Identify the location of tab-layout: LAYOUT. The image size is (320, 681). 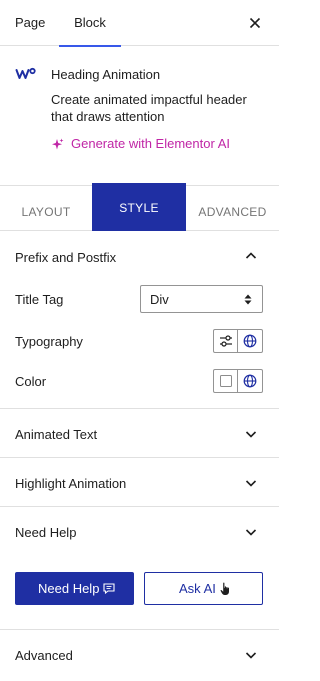
(46, 208).